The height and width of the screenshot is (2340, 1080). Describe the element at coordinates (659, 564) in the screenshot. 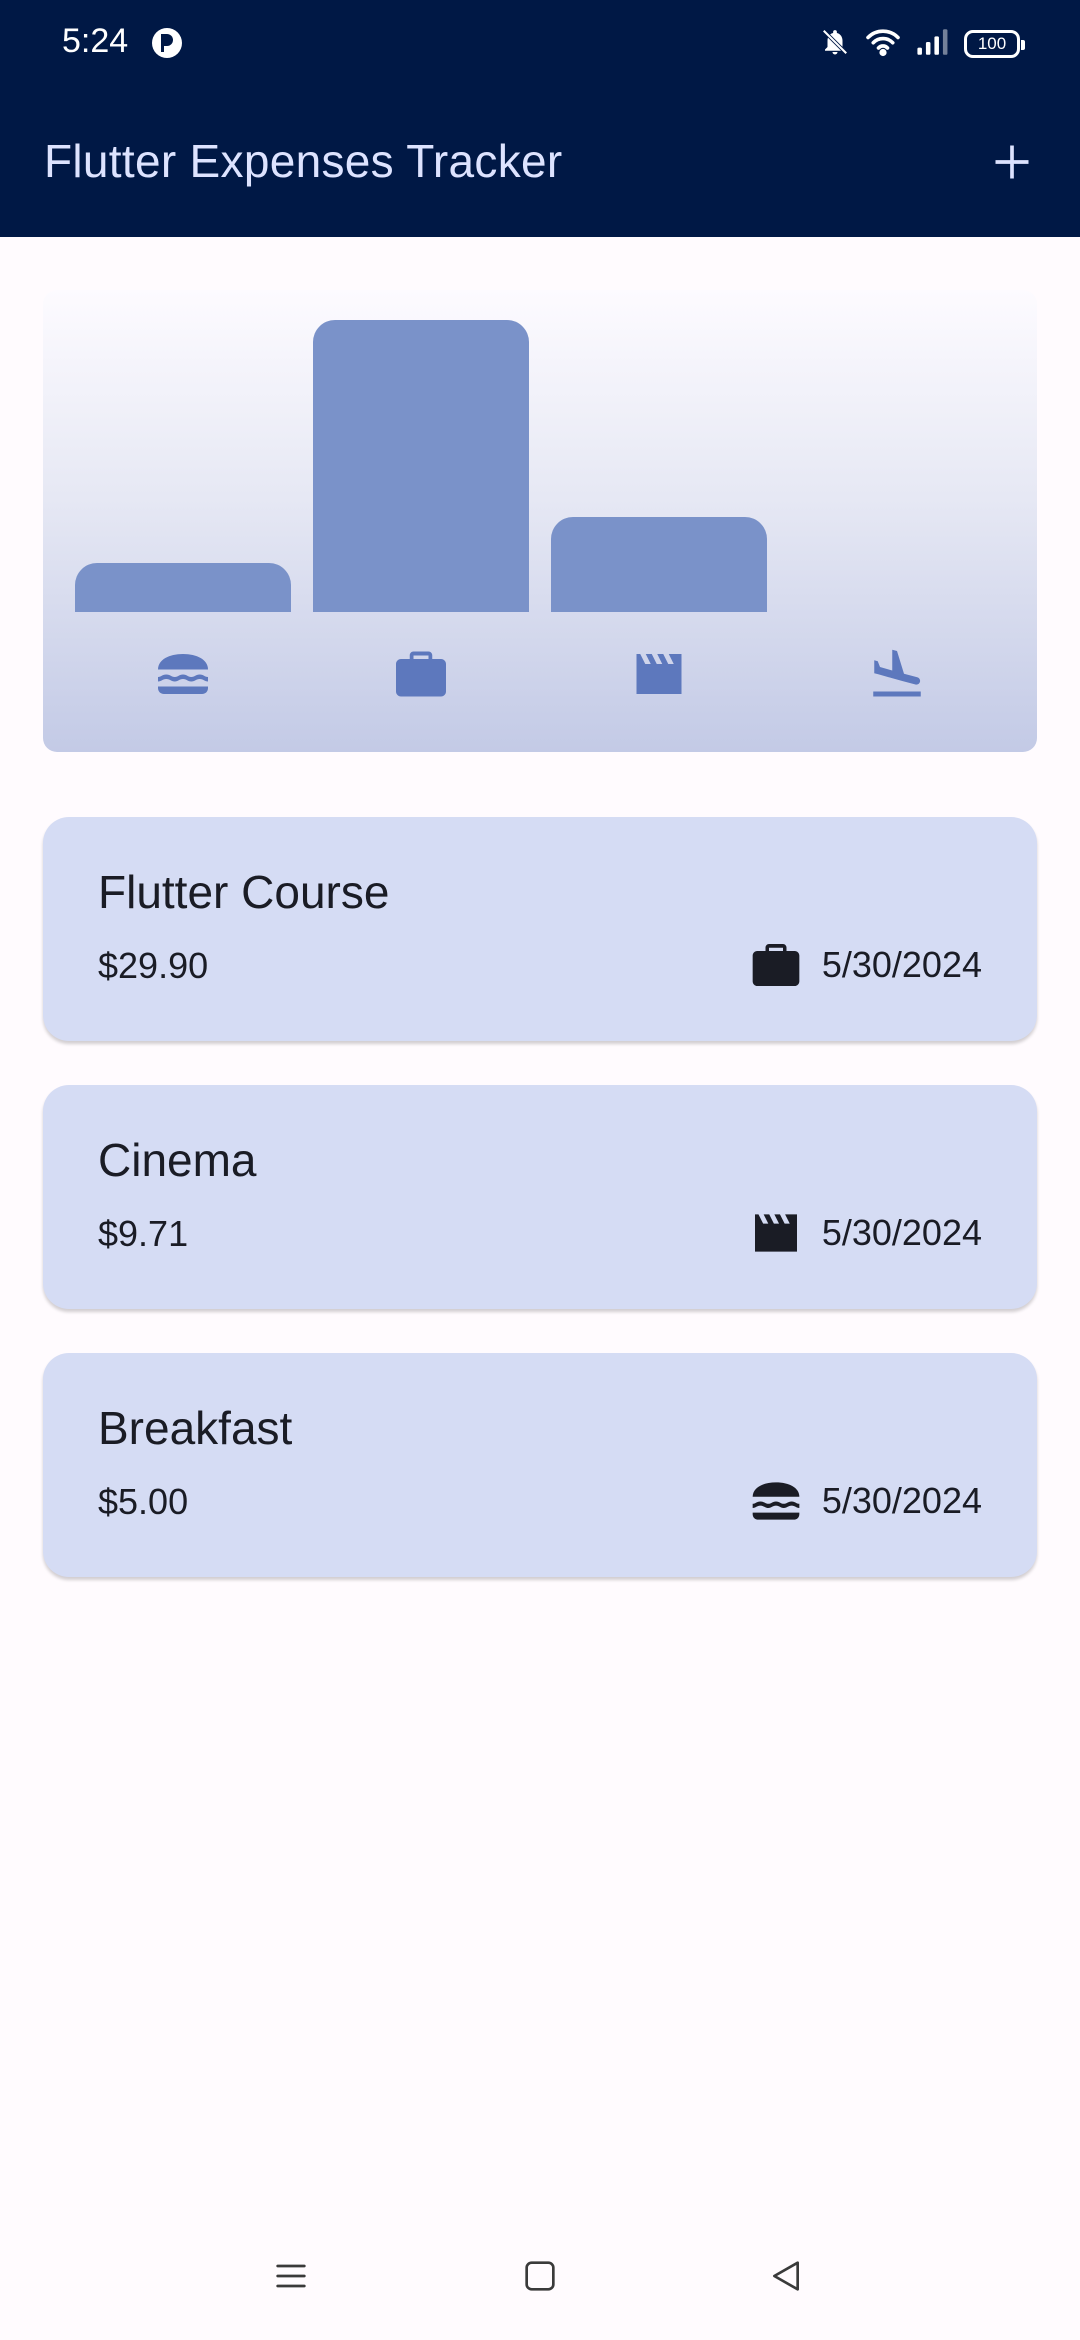

I see `chart-bar-leisure` at that location.